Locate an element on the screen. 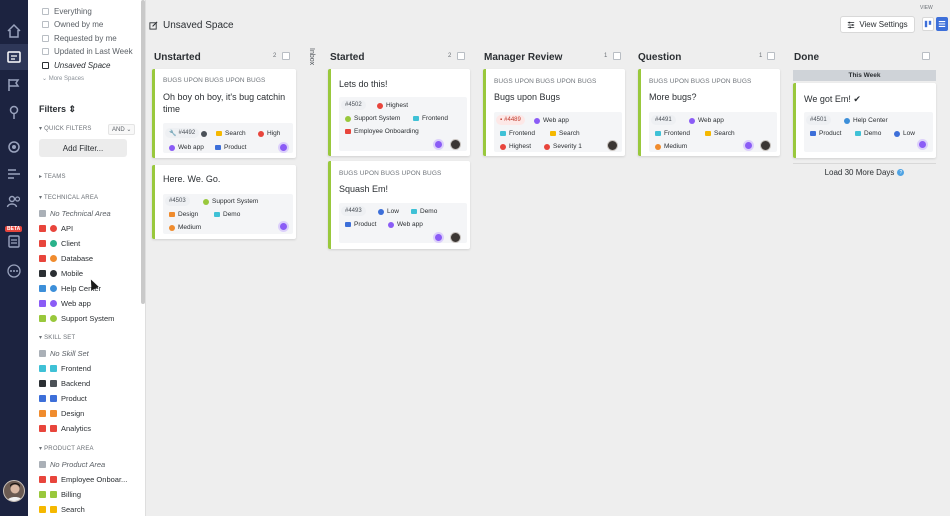  story-id-badge: #4491 is located at coordinates (663, 120).